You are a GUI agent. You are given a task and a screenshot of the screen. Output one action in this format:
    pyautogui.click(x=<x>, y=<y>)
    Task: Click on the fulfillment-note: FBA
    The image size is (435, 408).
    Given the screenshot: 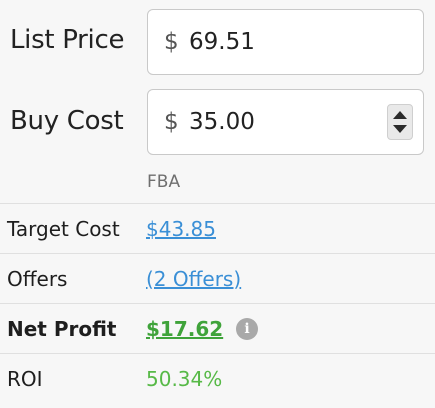 What is the action you would take?
    pyautogui.click(x=164, y=182)
    